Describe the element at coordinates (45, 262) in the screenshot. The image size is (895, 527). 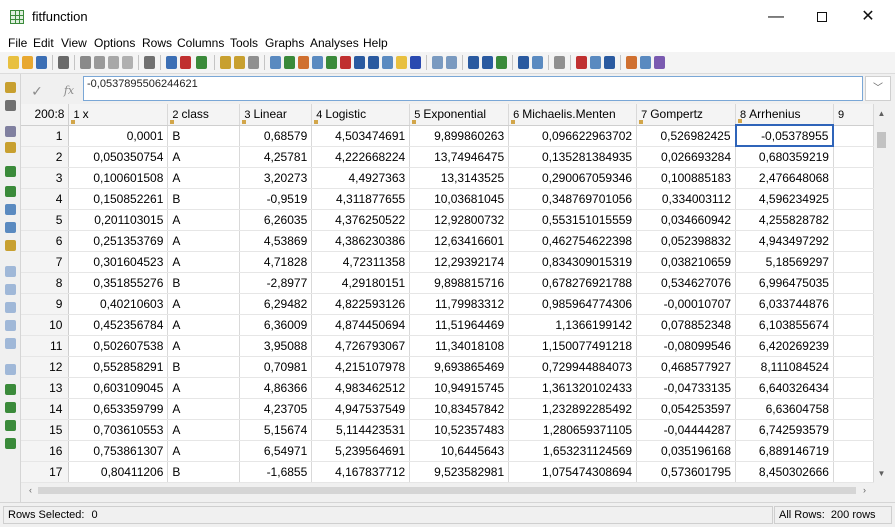
I see `row-number: 7` at that location.